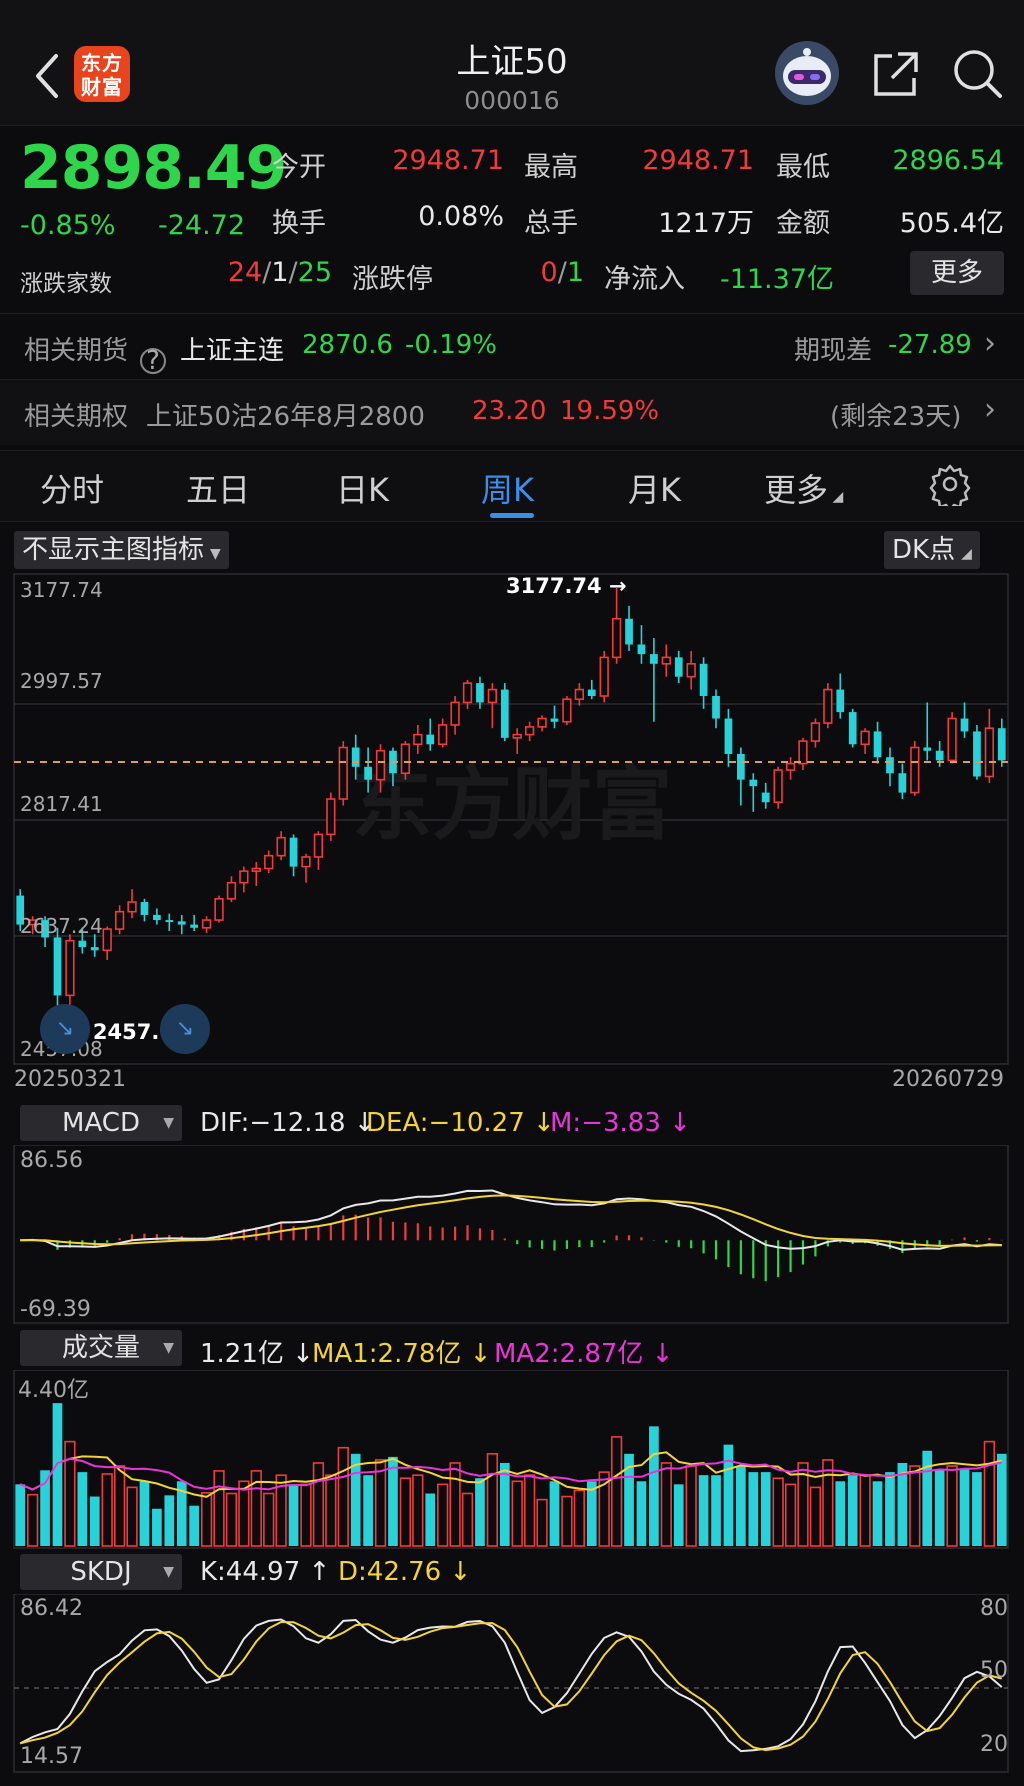 Image resolution: width=1024 pixels, height=1786 pixels. I want to click on skdj-chart, so click(511, 1683).